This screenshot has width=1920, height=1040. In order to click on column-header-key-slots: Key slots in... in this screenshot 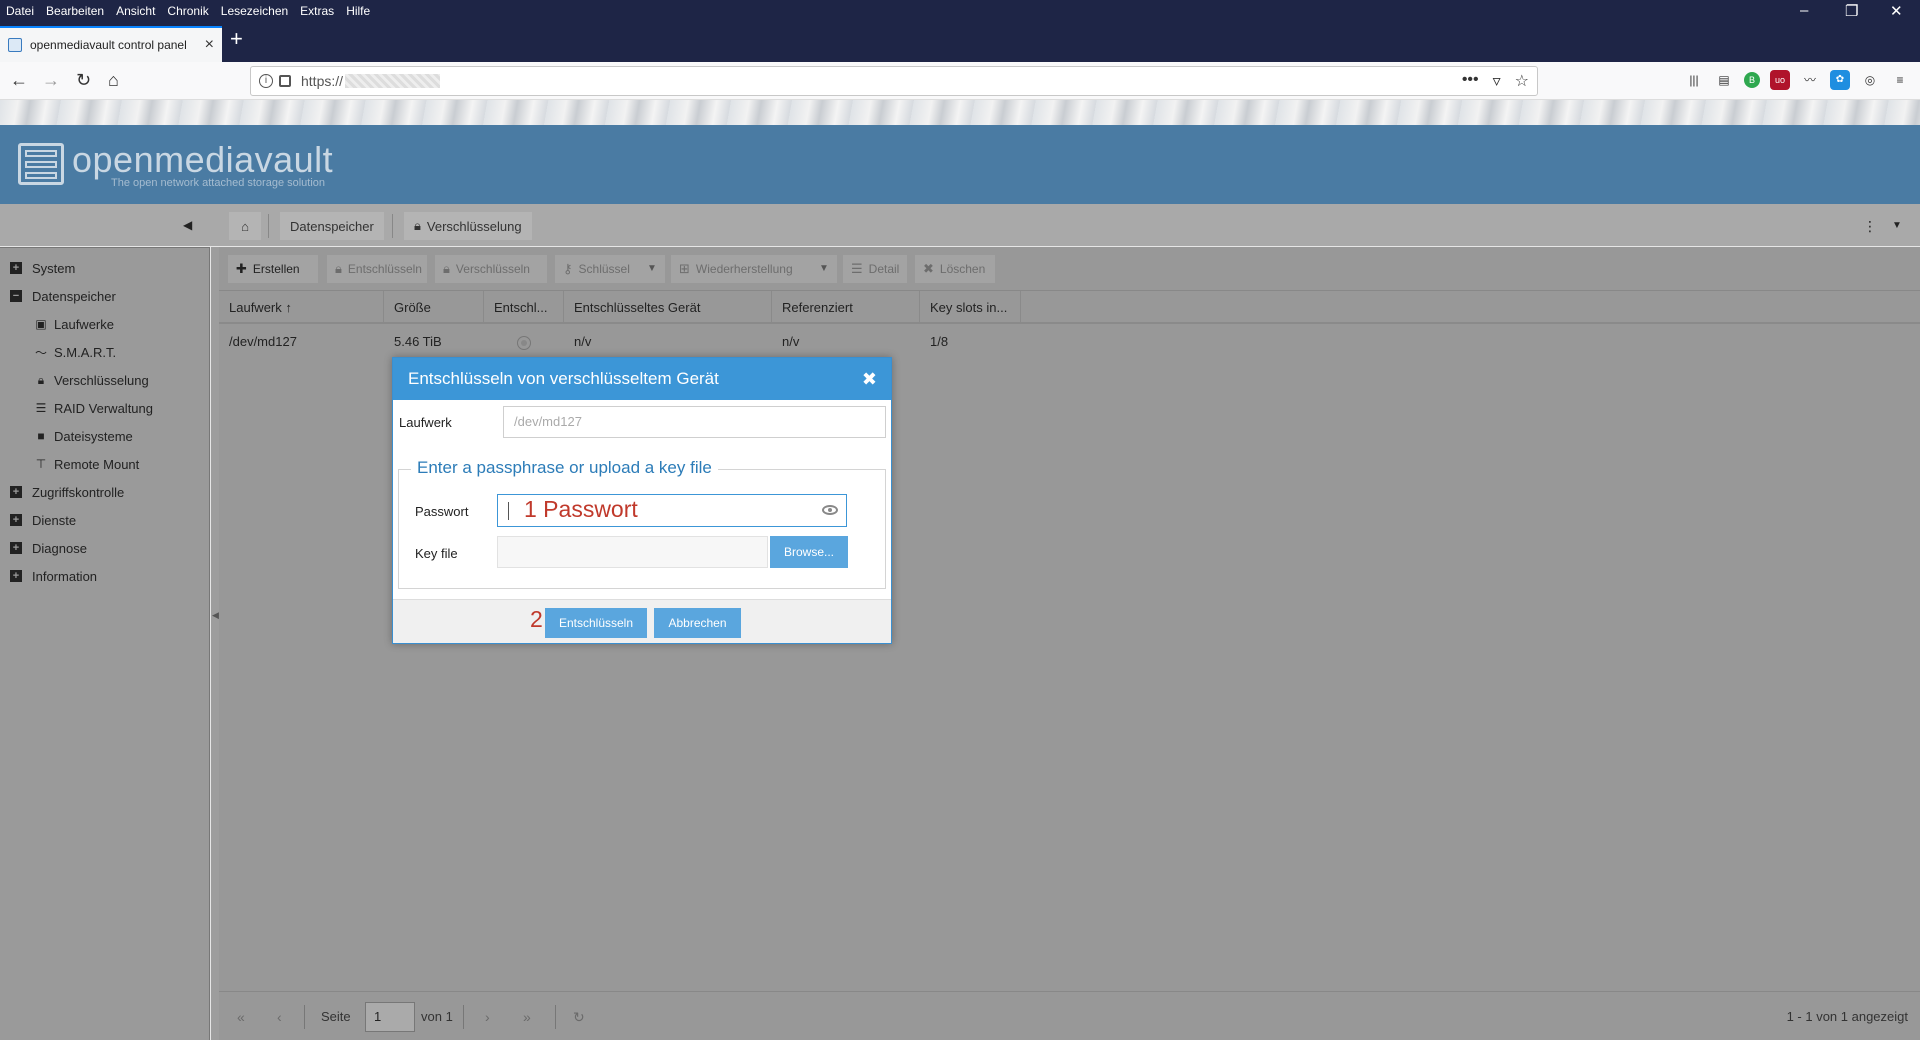, I will do `click(970, 307)`.